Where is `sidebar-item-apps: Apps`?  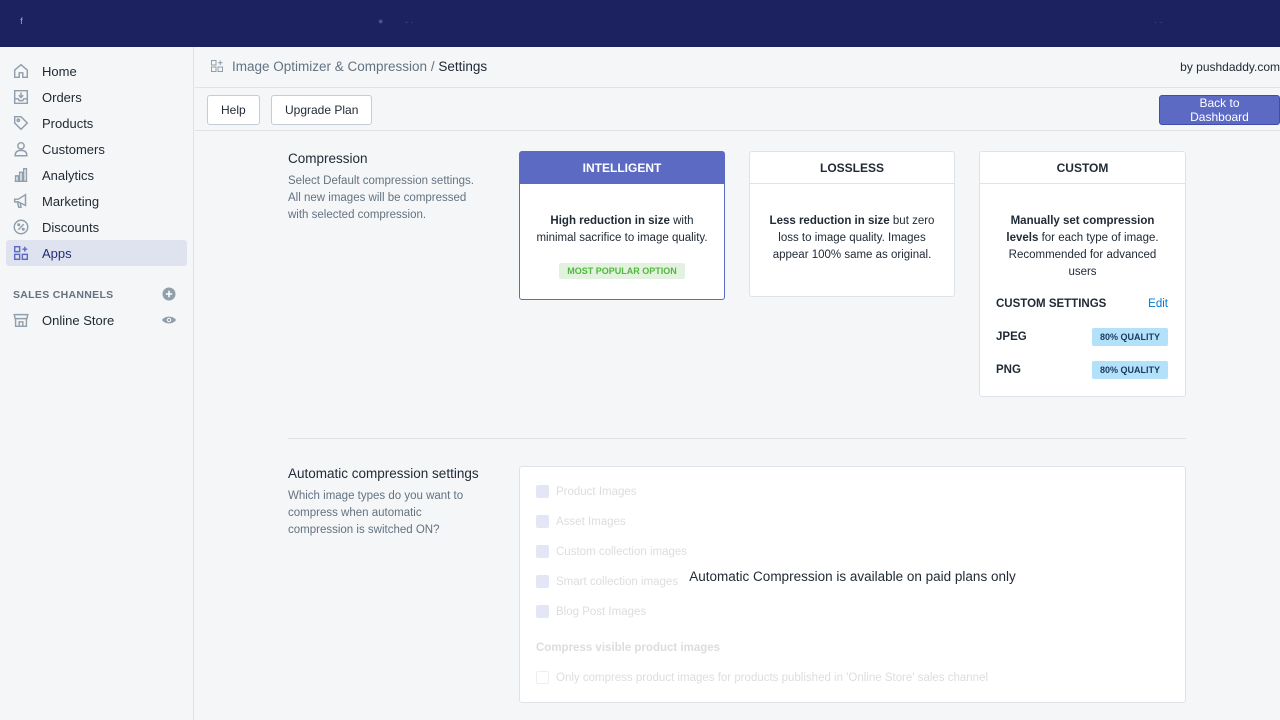
sidebar-item-apps: Apps is located at coordinates (96, 253).